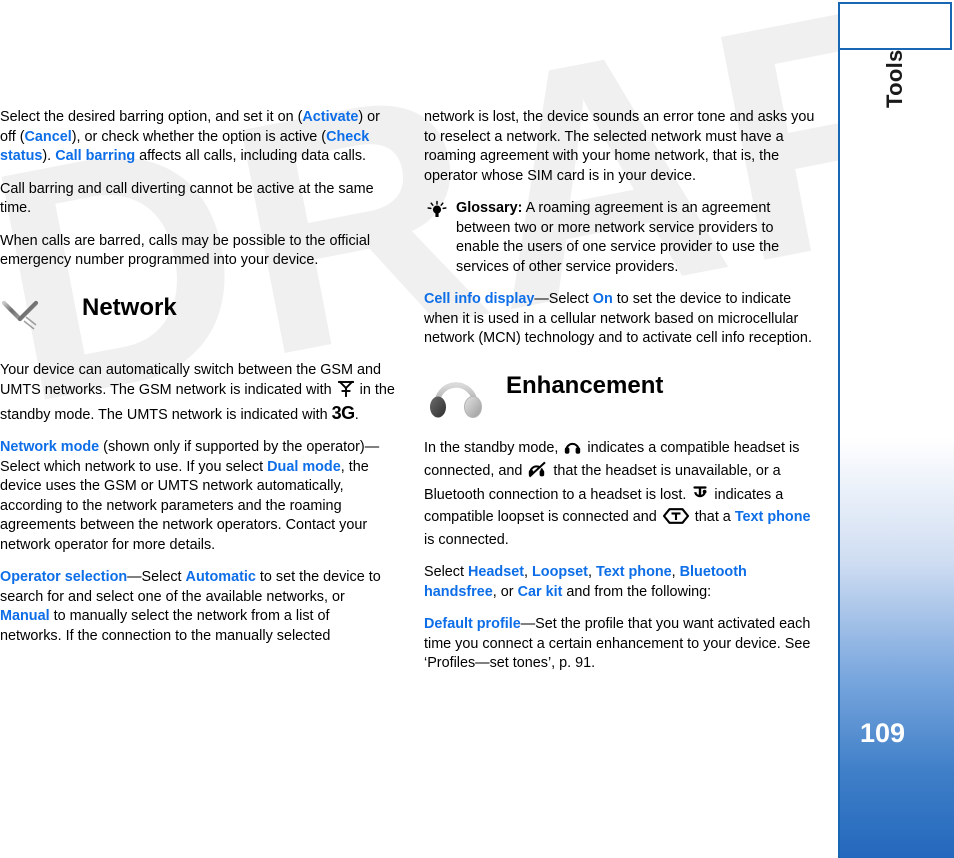 This screenshot has width=954, height=858. What do you see at coordinates (48, 137) in the screenshot?
I see `link-cancel: Cancel` at bounding box center [48, 137].